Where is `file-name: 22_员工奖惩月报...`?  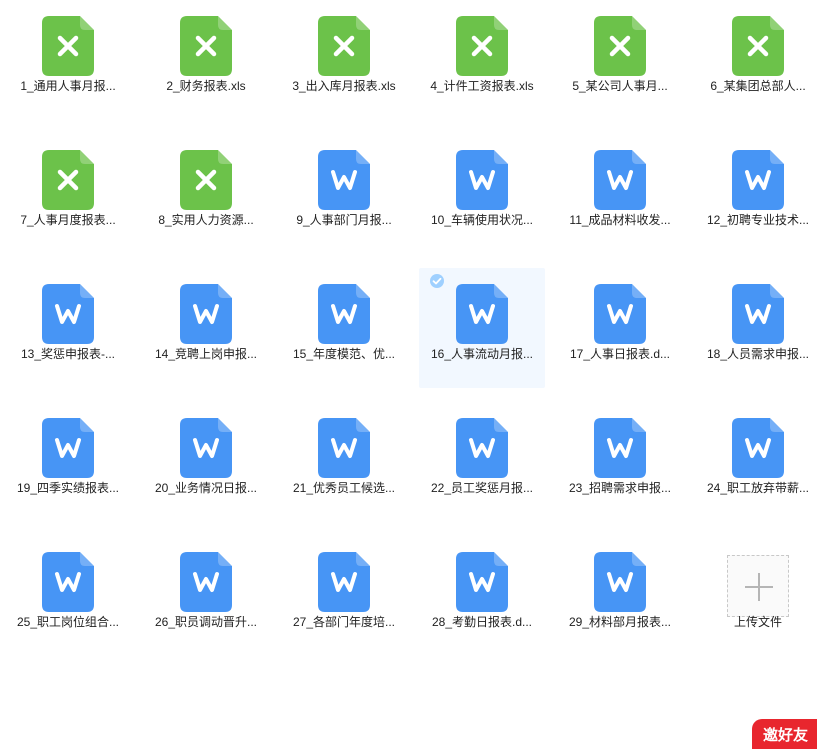
file-name: 22_员工奖惩月报... is located at coordinates (482, 488).